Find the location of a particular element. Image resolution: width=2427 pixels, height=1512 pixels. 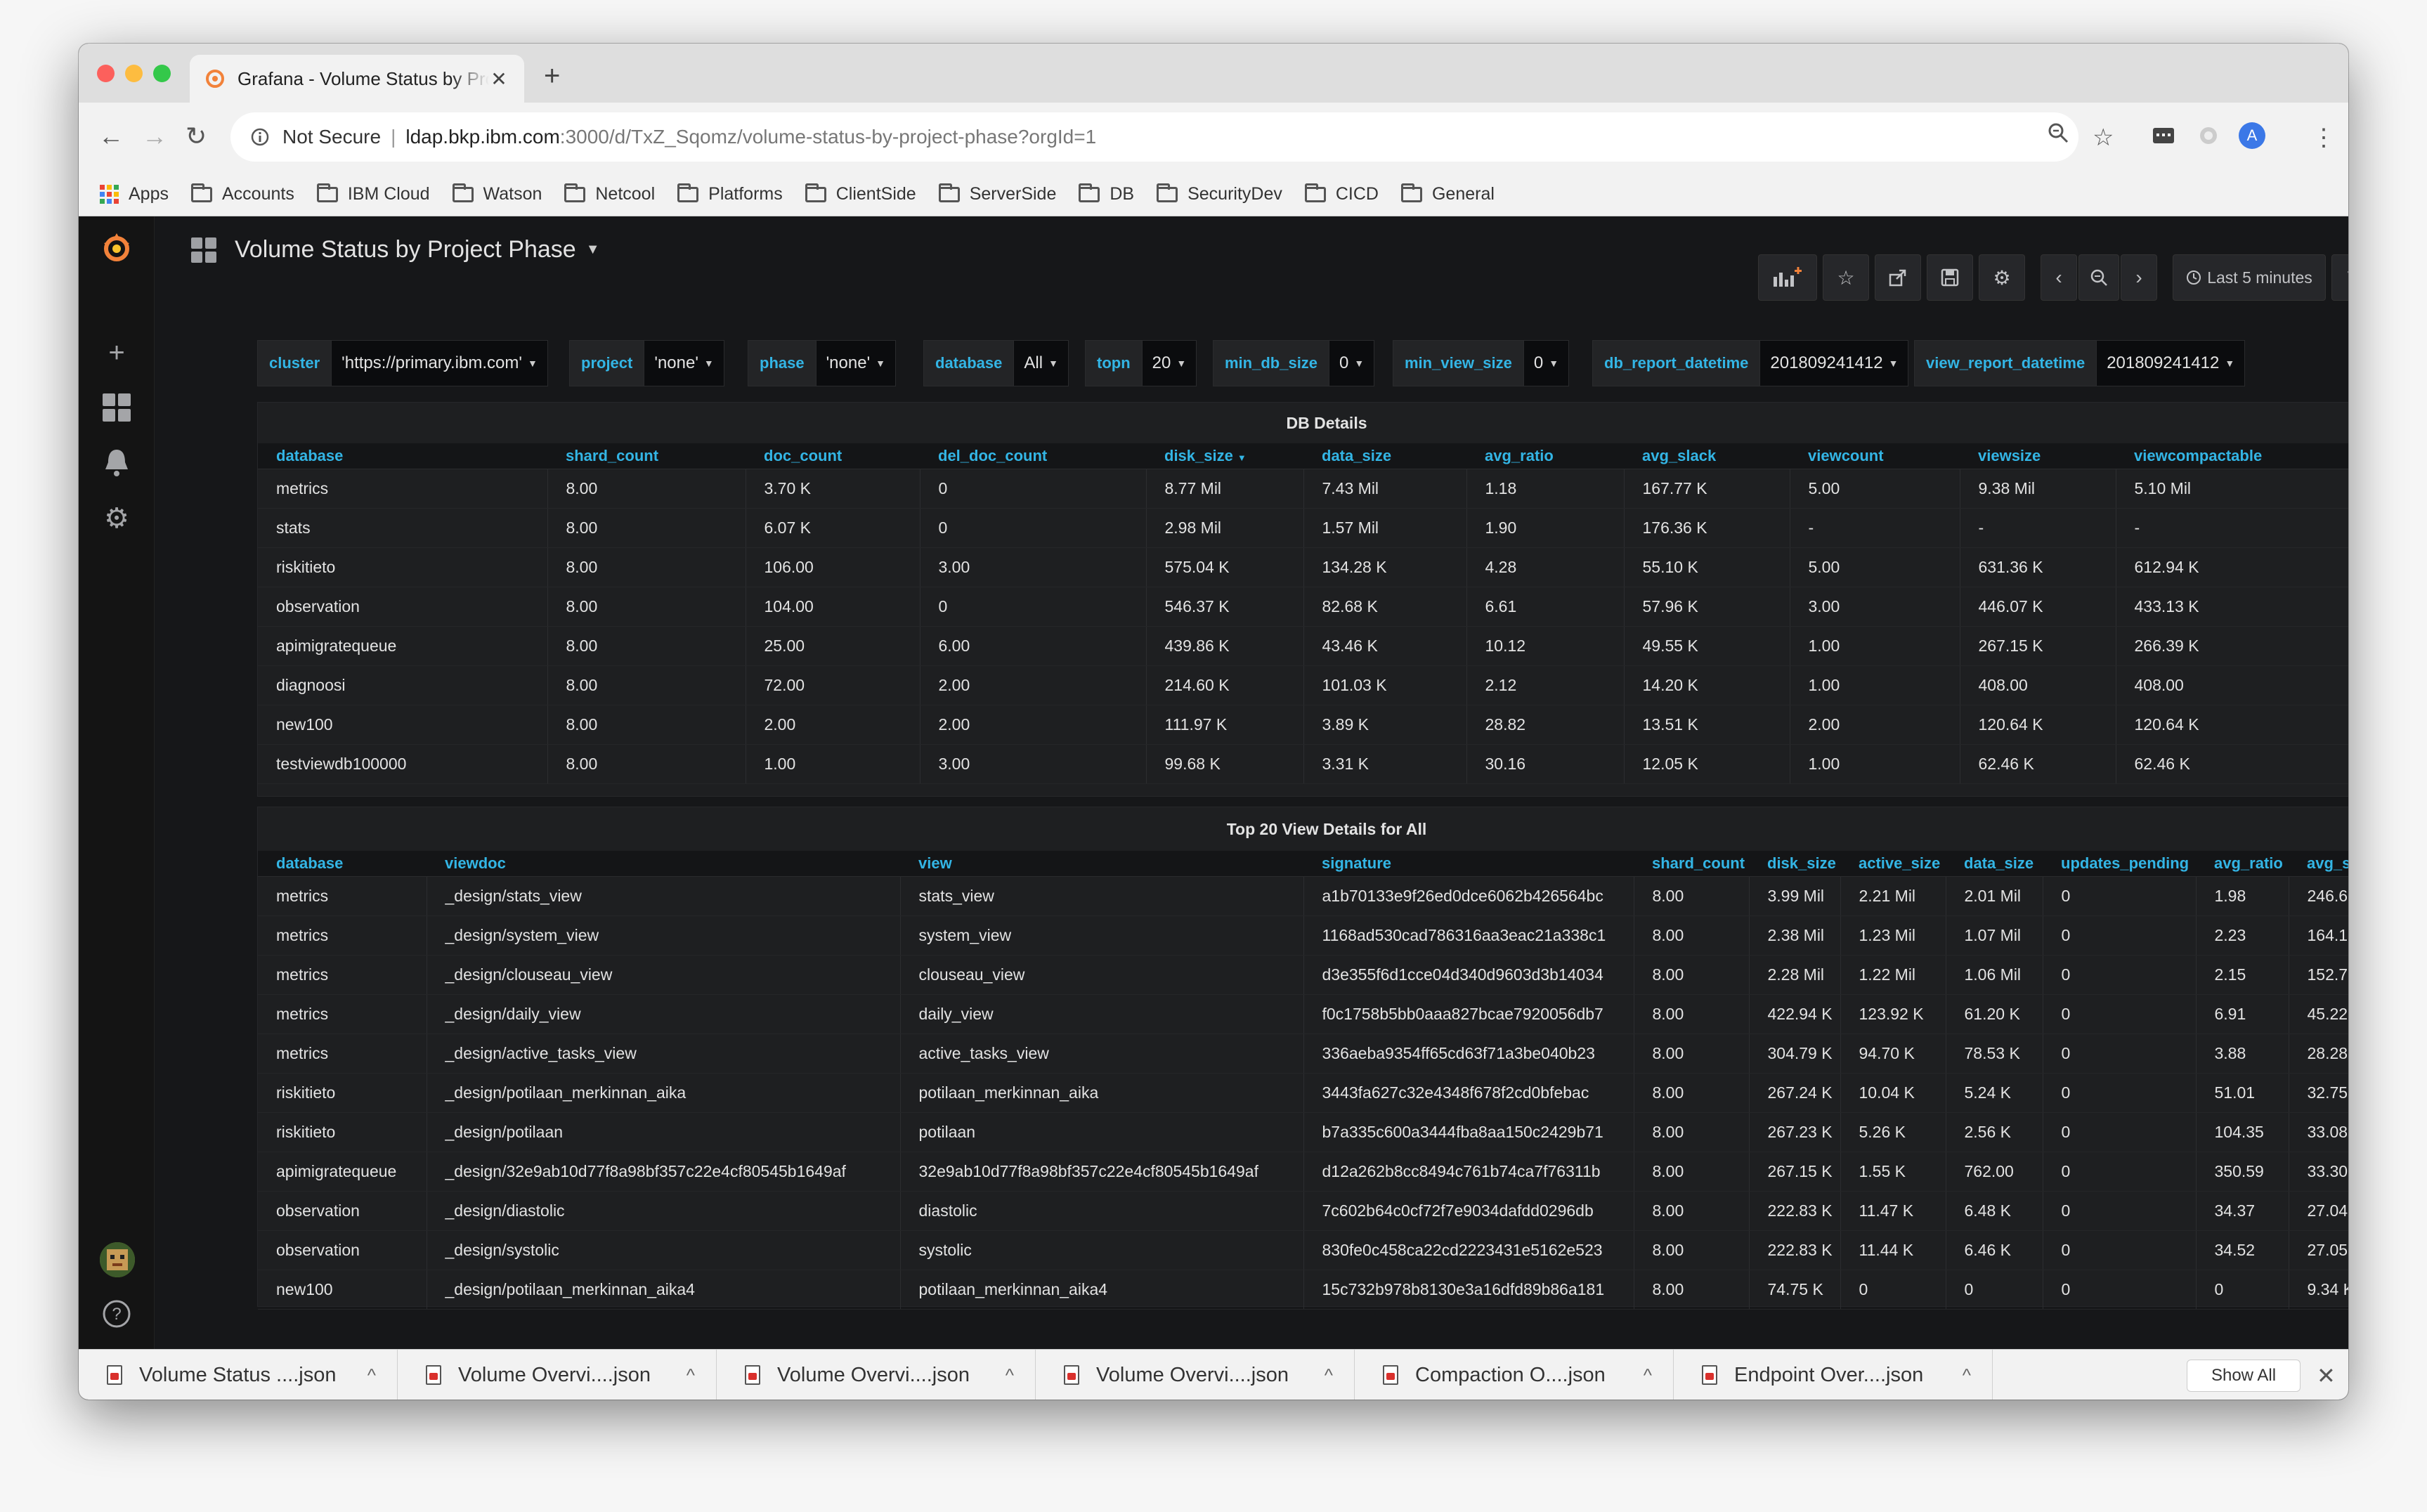

column-header: viewdoc is located at coordinates (663, 864).